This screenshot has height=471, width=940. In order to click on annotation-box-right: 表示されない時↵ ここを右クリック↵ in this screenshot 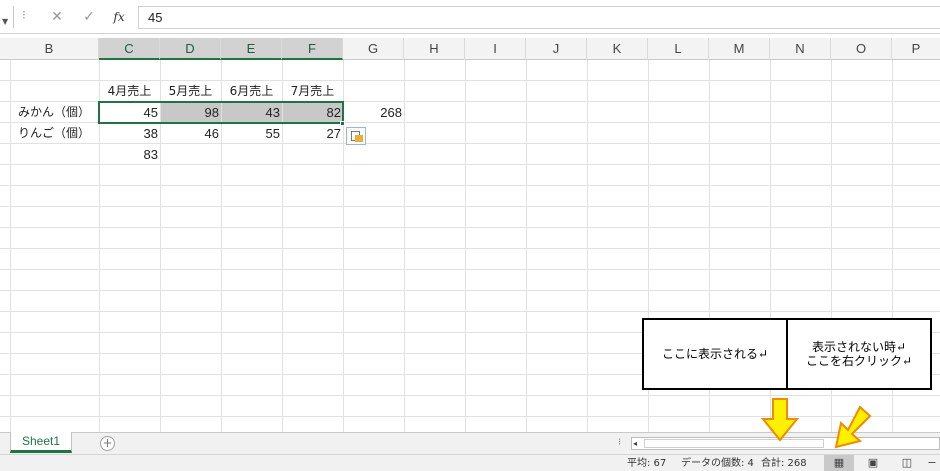, I will do `click(859, 354)`.